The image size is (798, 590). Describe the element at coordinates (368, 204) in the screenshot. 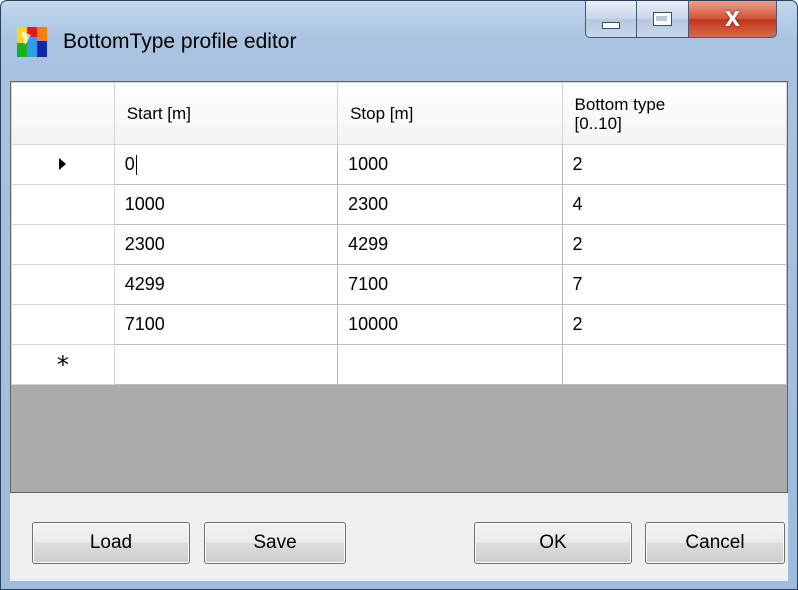

I see `cell-stop-value: 2300` at that location.